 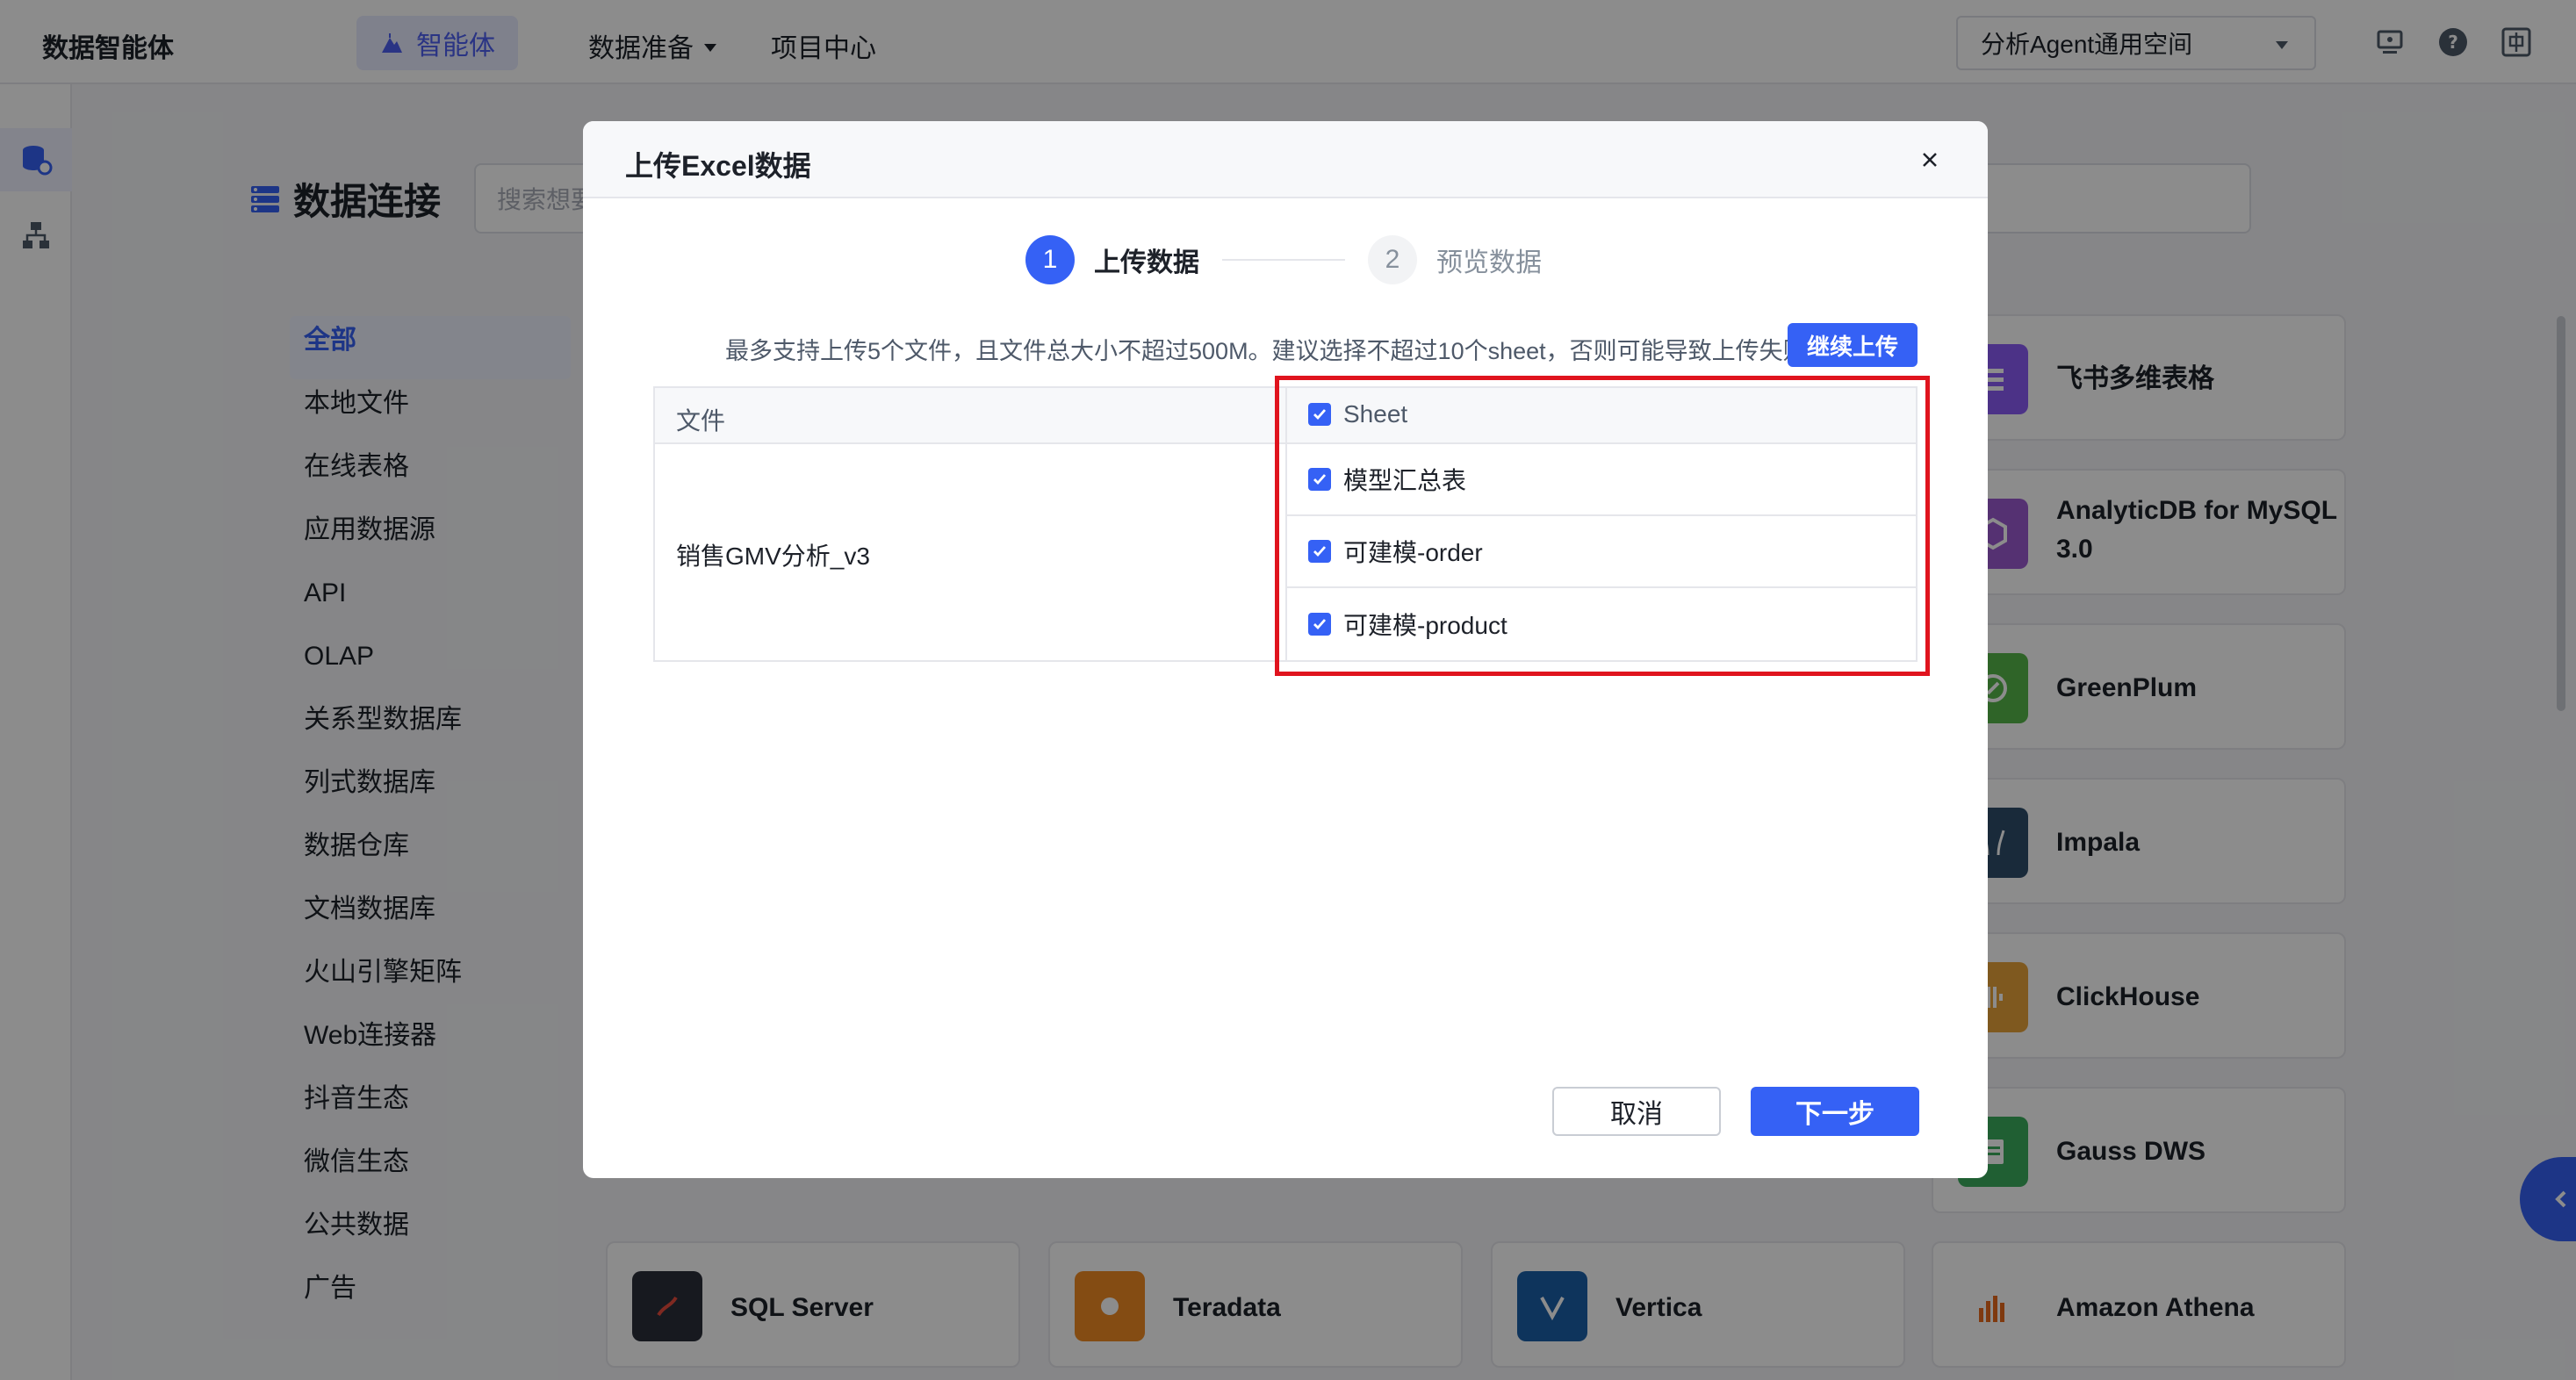 I want to click on step-2-label: 预览数据, so click(x=1489, y=263).